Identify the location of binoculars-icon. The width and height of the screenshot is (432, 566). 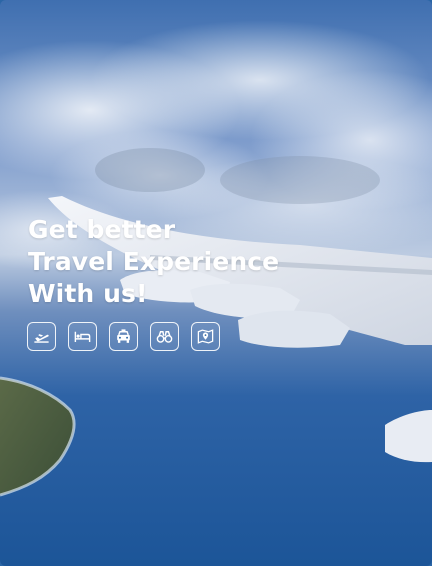
(164, 337).